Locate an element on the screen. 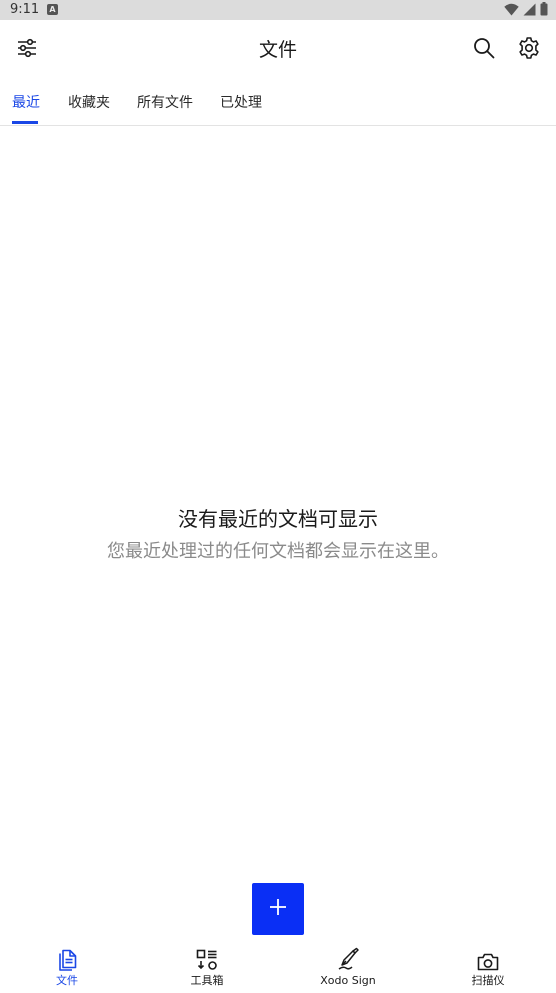 This screenshot has height=993, width=556. a-icon: A is located at coordinates (52, 9).